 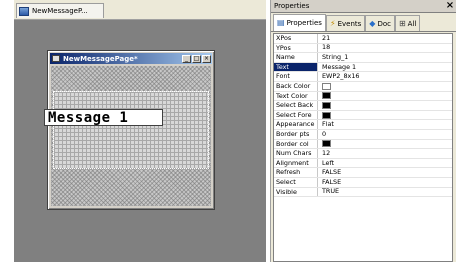 I want to click on property-row-refresh: Refresh FALSE, so click(x=363, y=173).